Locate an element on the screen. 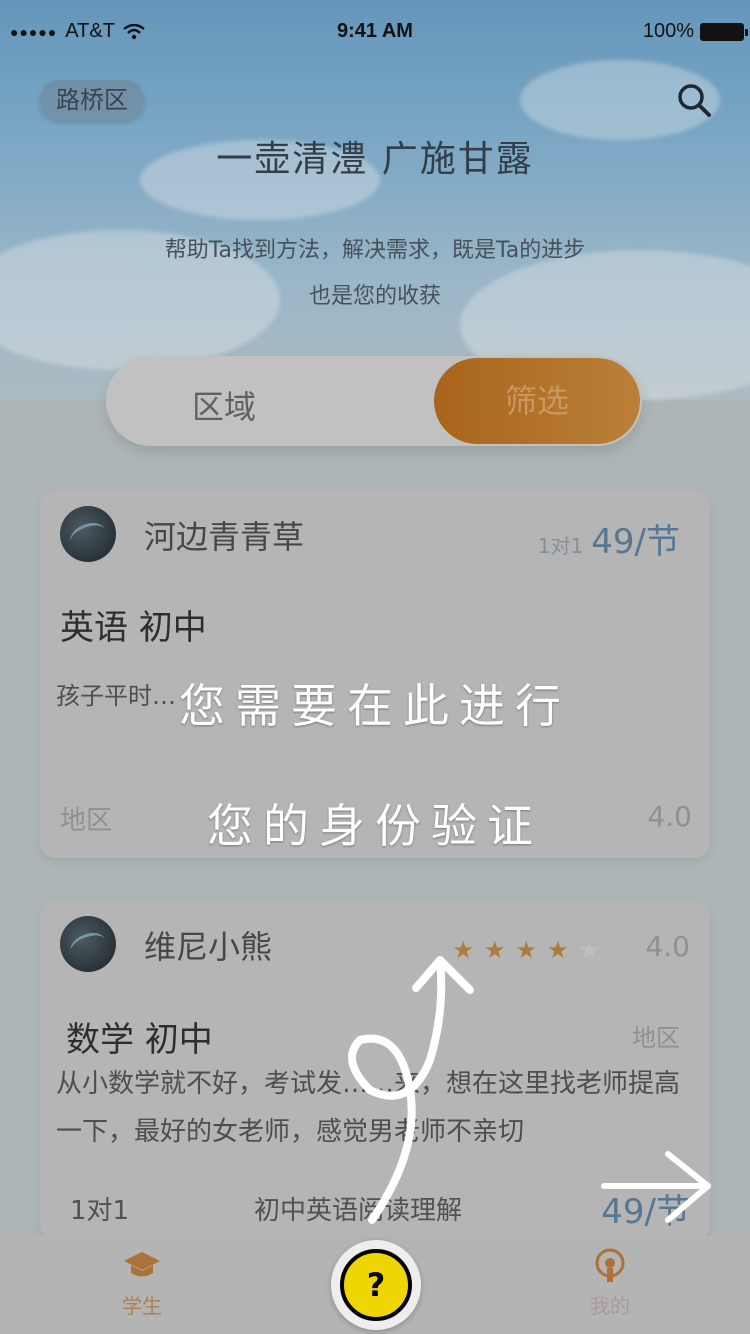 Image resolution: width=750 pixels, height=1334 pixels. rating-value: 4.0 is located at coordinates (667, 946).